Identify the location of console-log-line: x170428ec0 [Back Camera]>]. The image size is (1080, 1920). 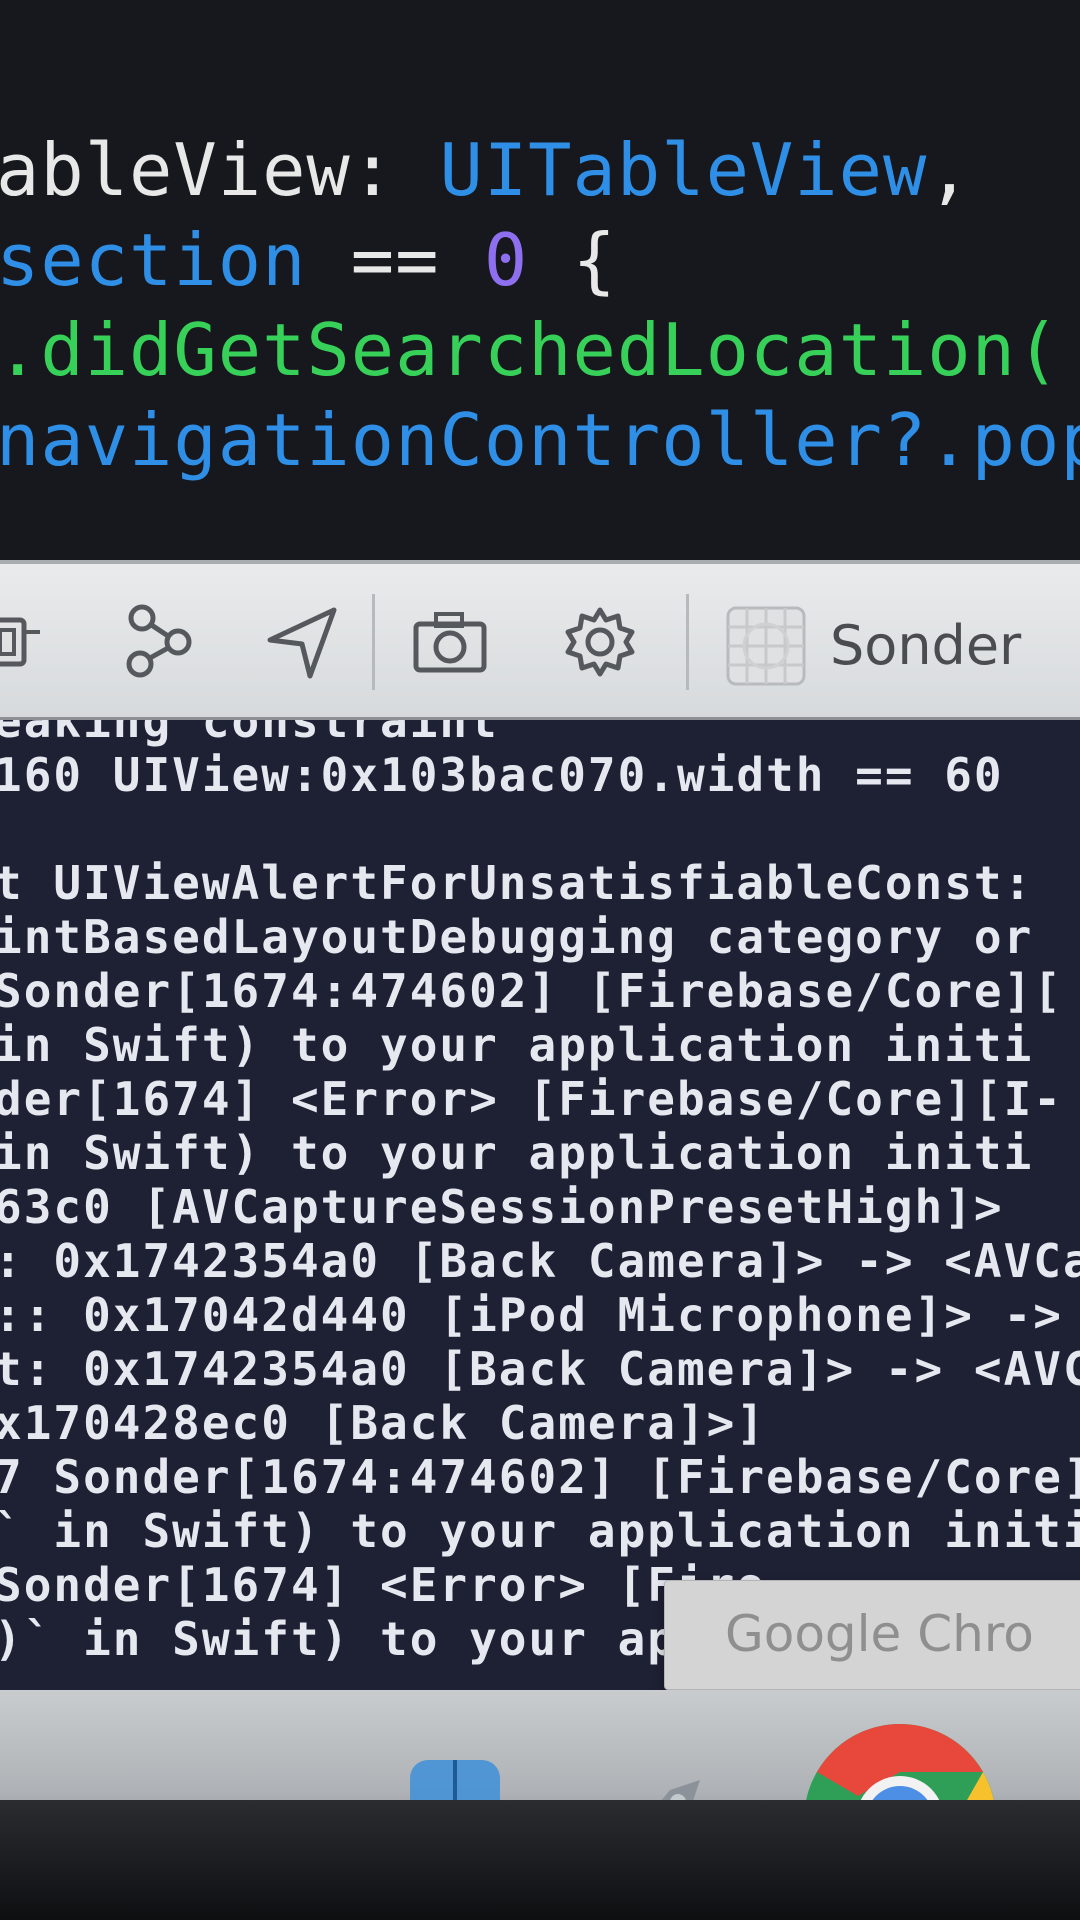
(383, 1423).